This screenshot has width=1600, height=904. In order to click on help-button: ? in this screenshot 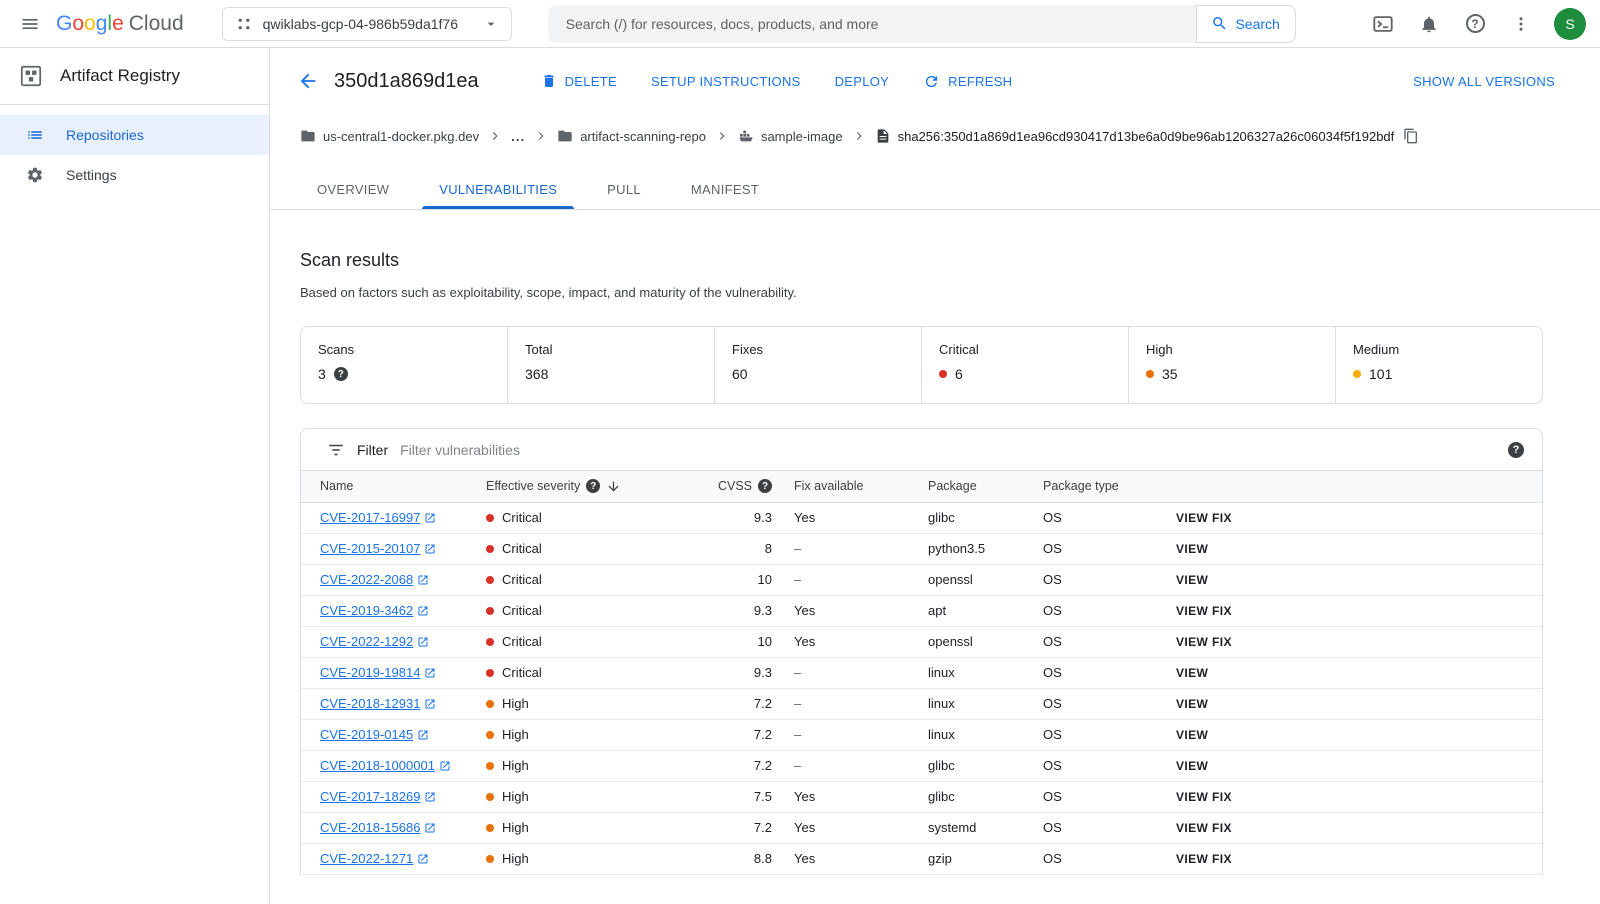, I will do `click(1475, 24)`.